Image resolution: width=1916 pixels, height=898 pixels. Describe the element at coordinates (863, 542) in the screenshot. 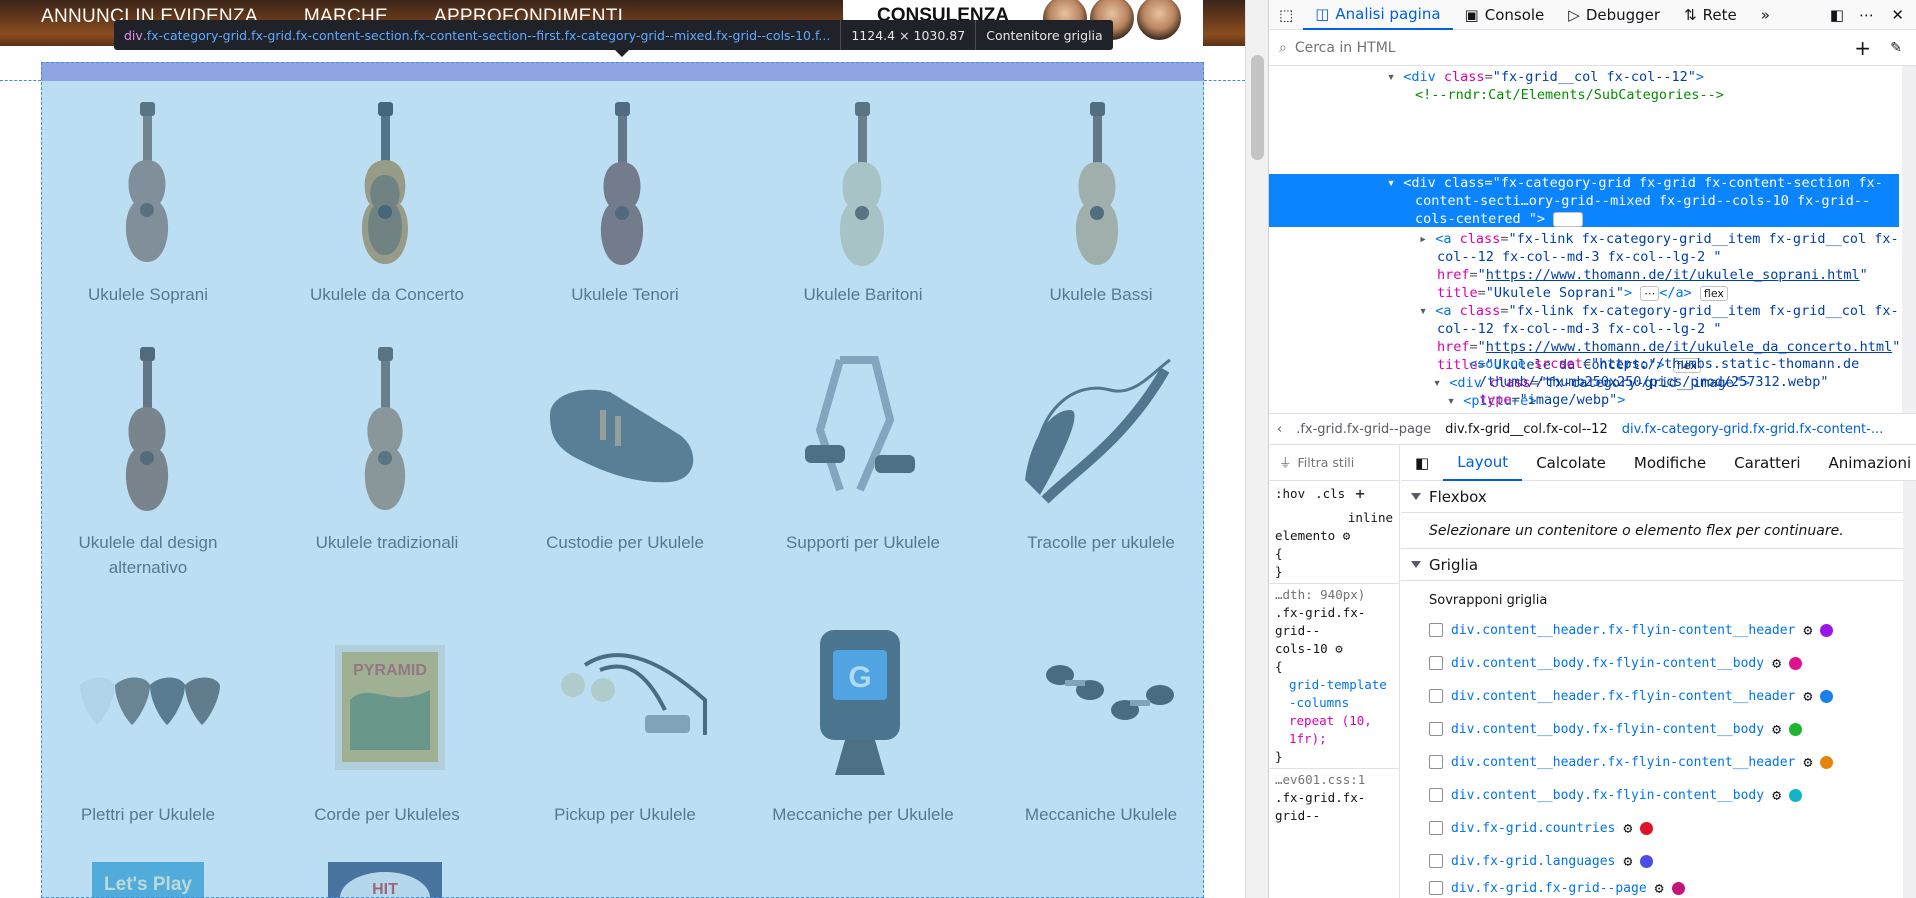

I see `category-item: Supporti per Ukulele` at that location.